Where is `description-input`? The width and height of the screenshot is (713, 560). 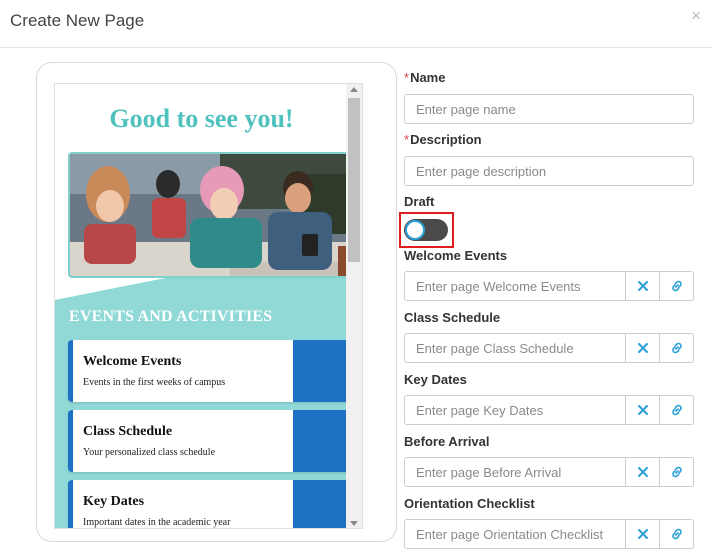
description-input is located at coordinates (549, 171).